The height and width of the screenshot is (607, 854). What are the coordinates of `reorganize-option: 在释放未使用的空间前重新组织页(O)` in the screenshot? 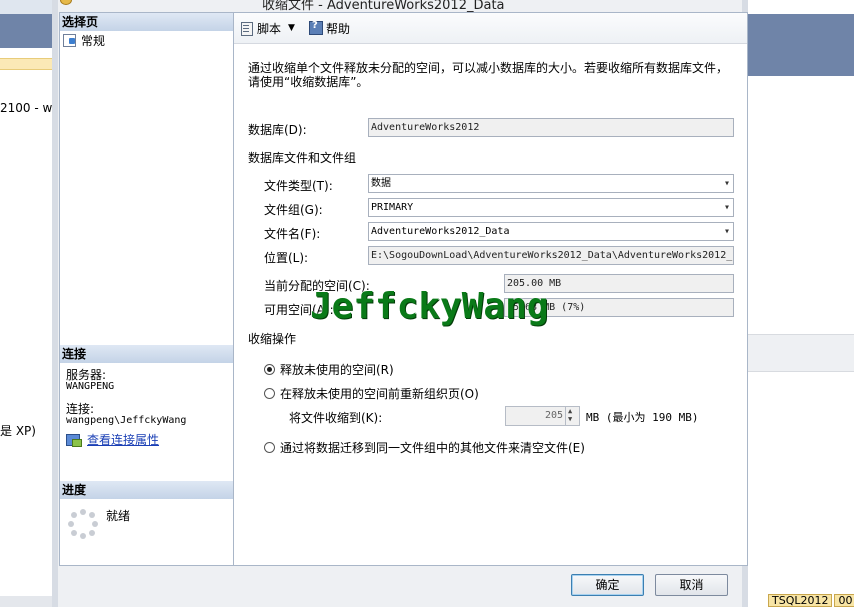 It's located at (371, 393).